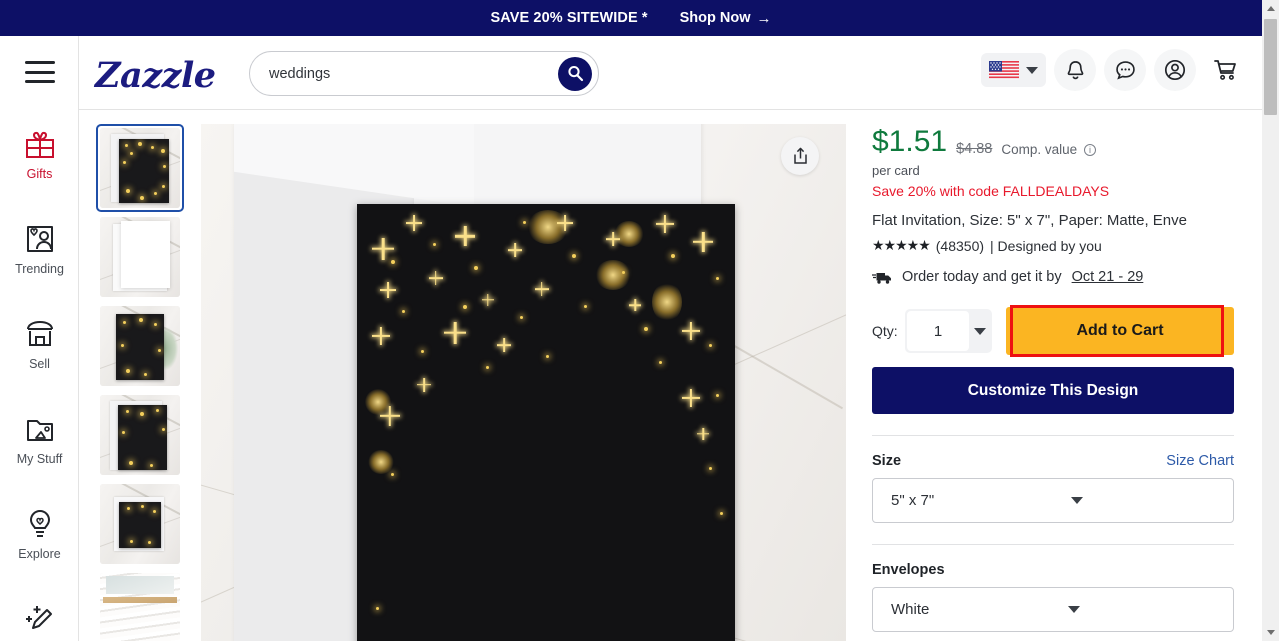 The width and height of the screenshot is (1279, 641). I want to click on designer-label: | Designed by you, so click(1046, 245).